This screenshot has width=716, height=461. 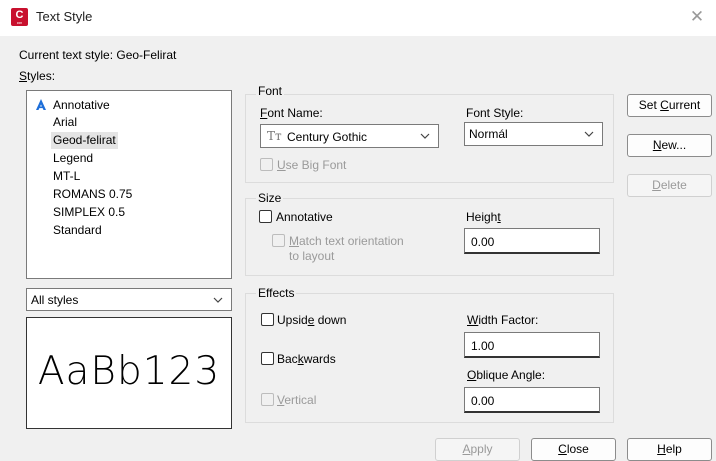 What do you see at coordinates (89, 212) in the screenshot?
I see `style-item: SIMPLEX 0.5` at bounding box center [89, 212].